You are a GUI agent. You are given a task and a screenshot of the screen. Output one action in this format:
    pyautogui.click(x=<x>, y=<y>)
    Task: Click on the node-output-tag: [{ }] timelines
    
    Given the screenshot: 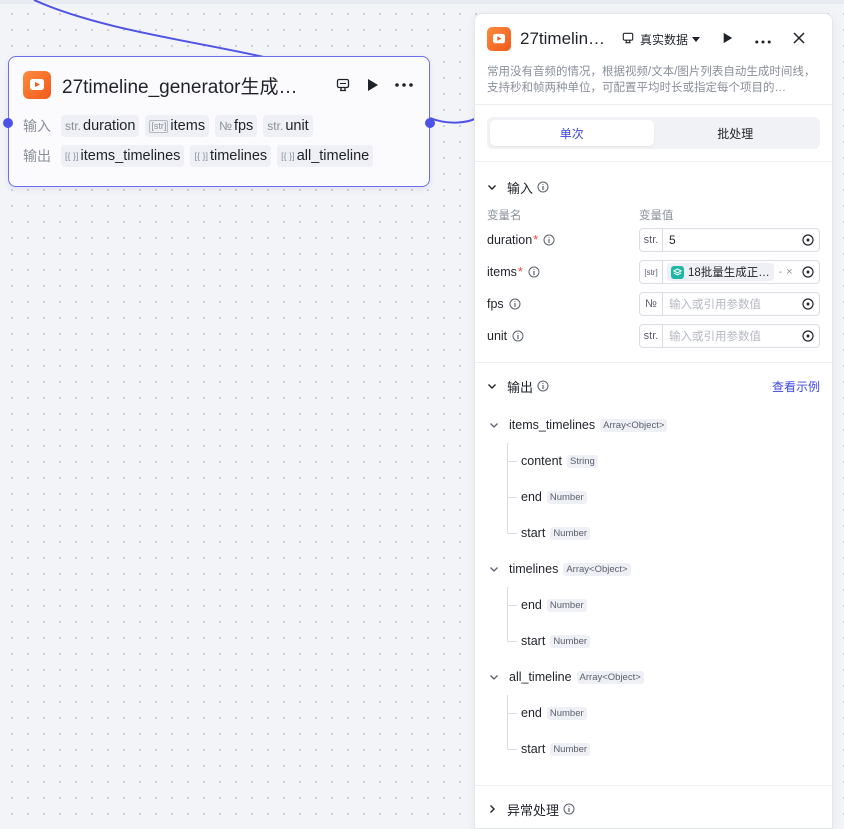 What is the action you would take?
    pyautogui.click(x=231, y=156)
    